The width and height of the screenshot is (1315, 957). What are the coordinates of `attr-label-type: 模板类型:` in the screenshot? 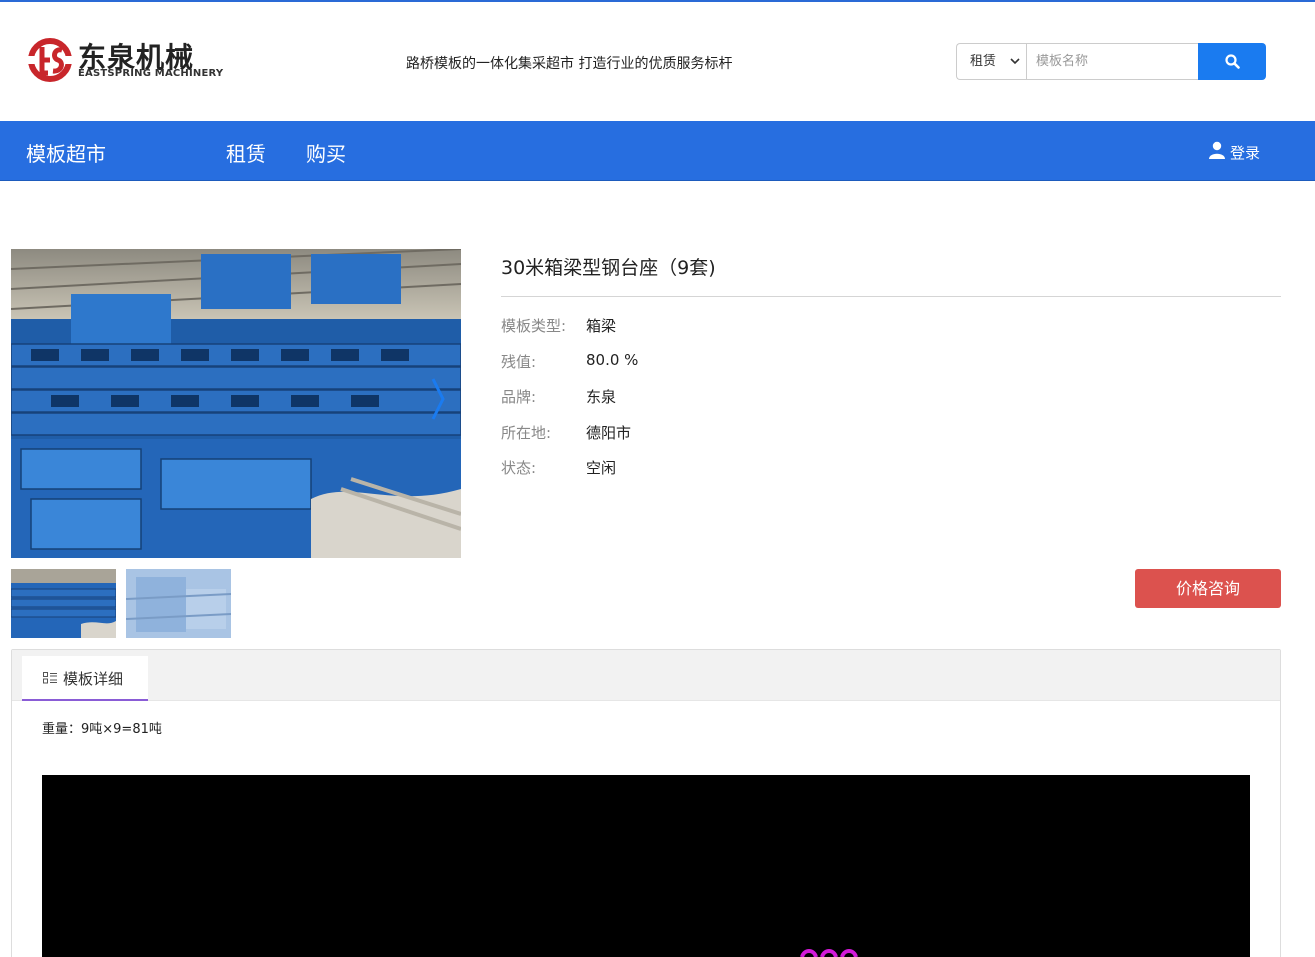 It's located at (534, 326).